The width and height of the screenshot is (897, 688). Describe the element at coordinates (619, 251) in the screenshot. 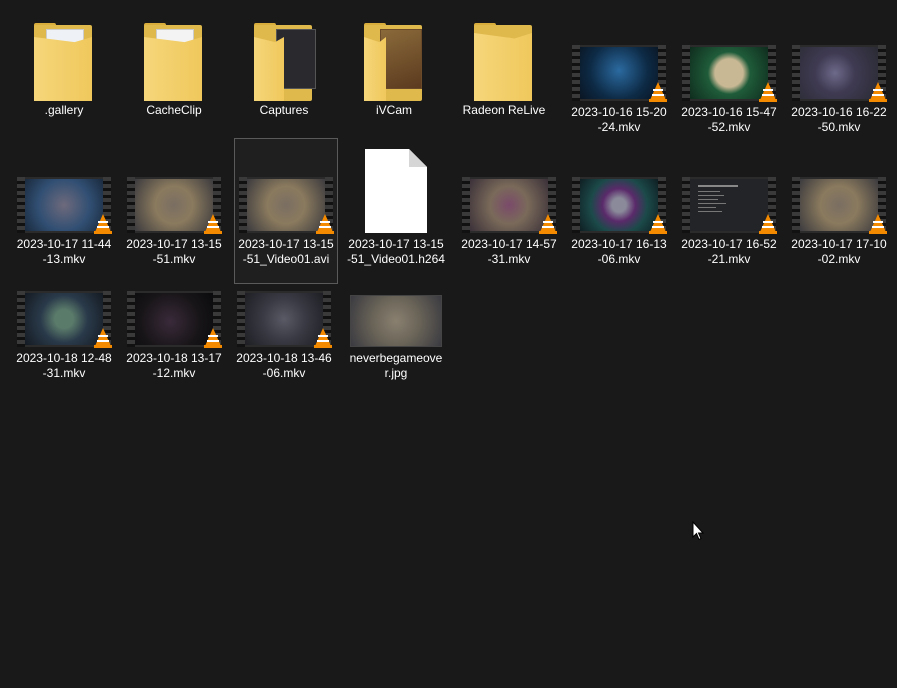

I see `item-label: 2023-10-17 16-13-06.mkv` at that location.